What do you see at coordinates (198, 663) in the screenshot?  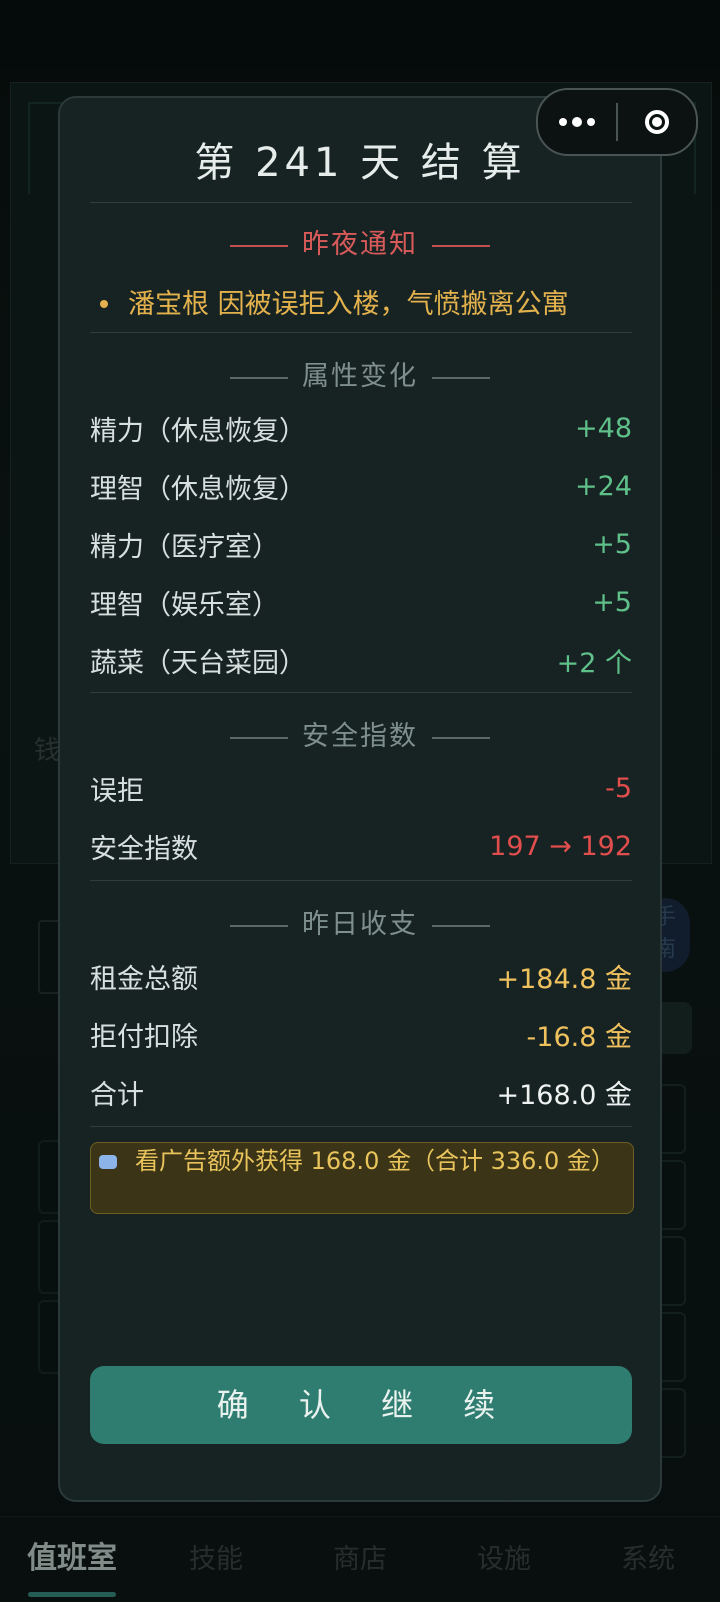 I see `attribute-label: 蔬菜（天台菜园）` at bounding box center [198, 663].